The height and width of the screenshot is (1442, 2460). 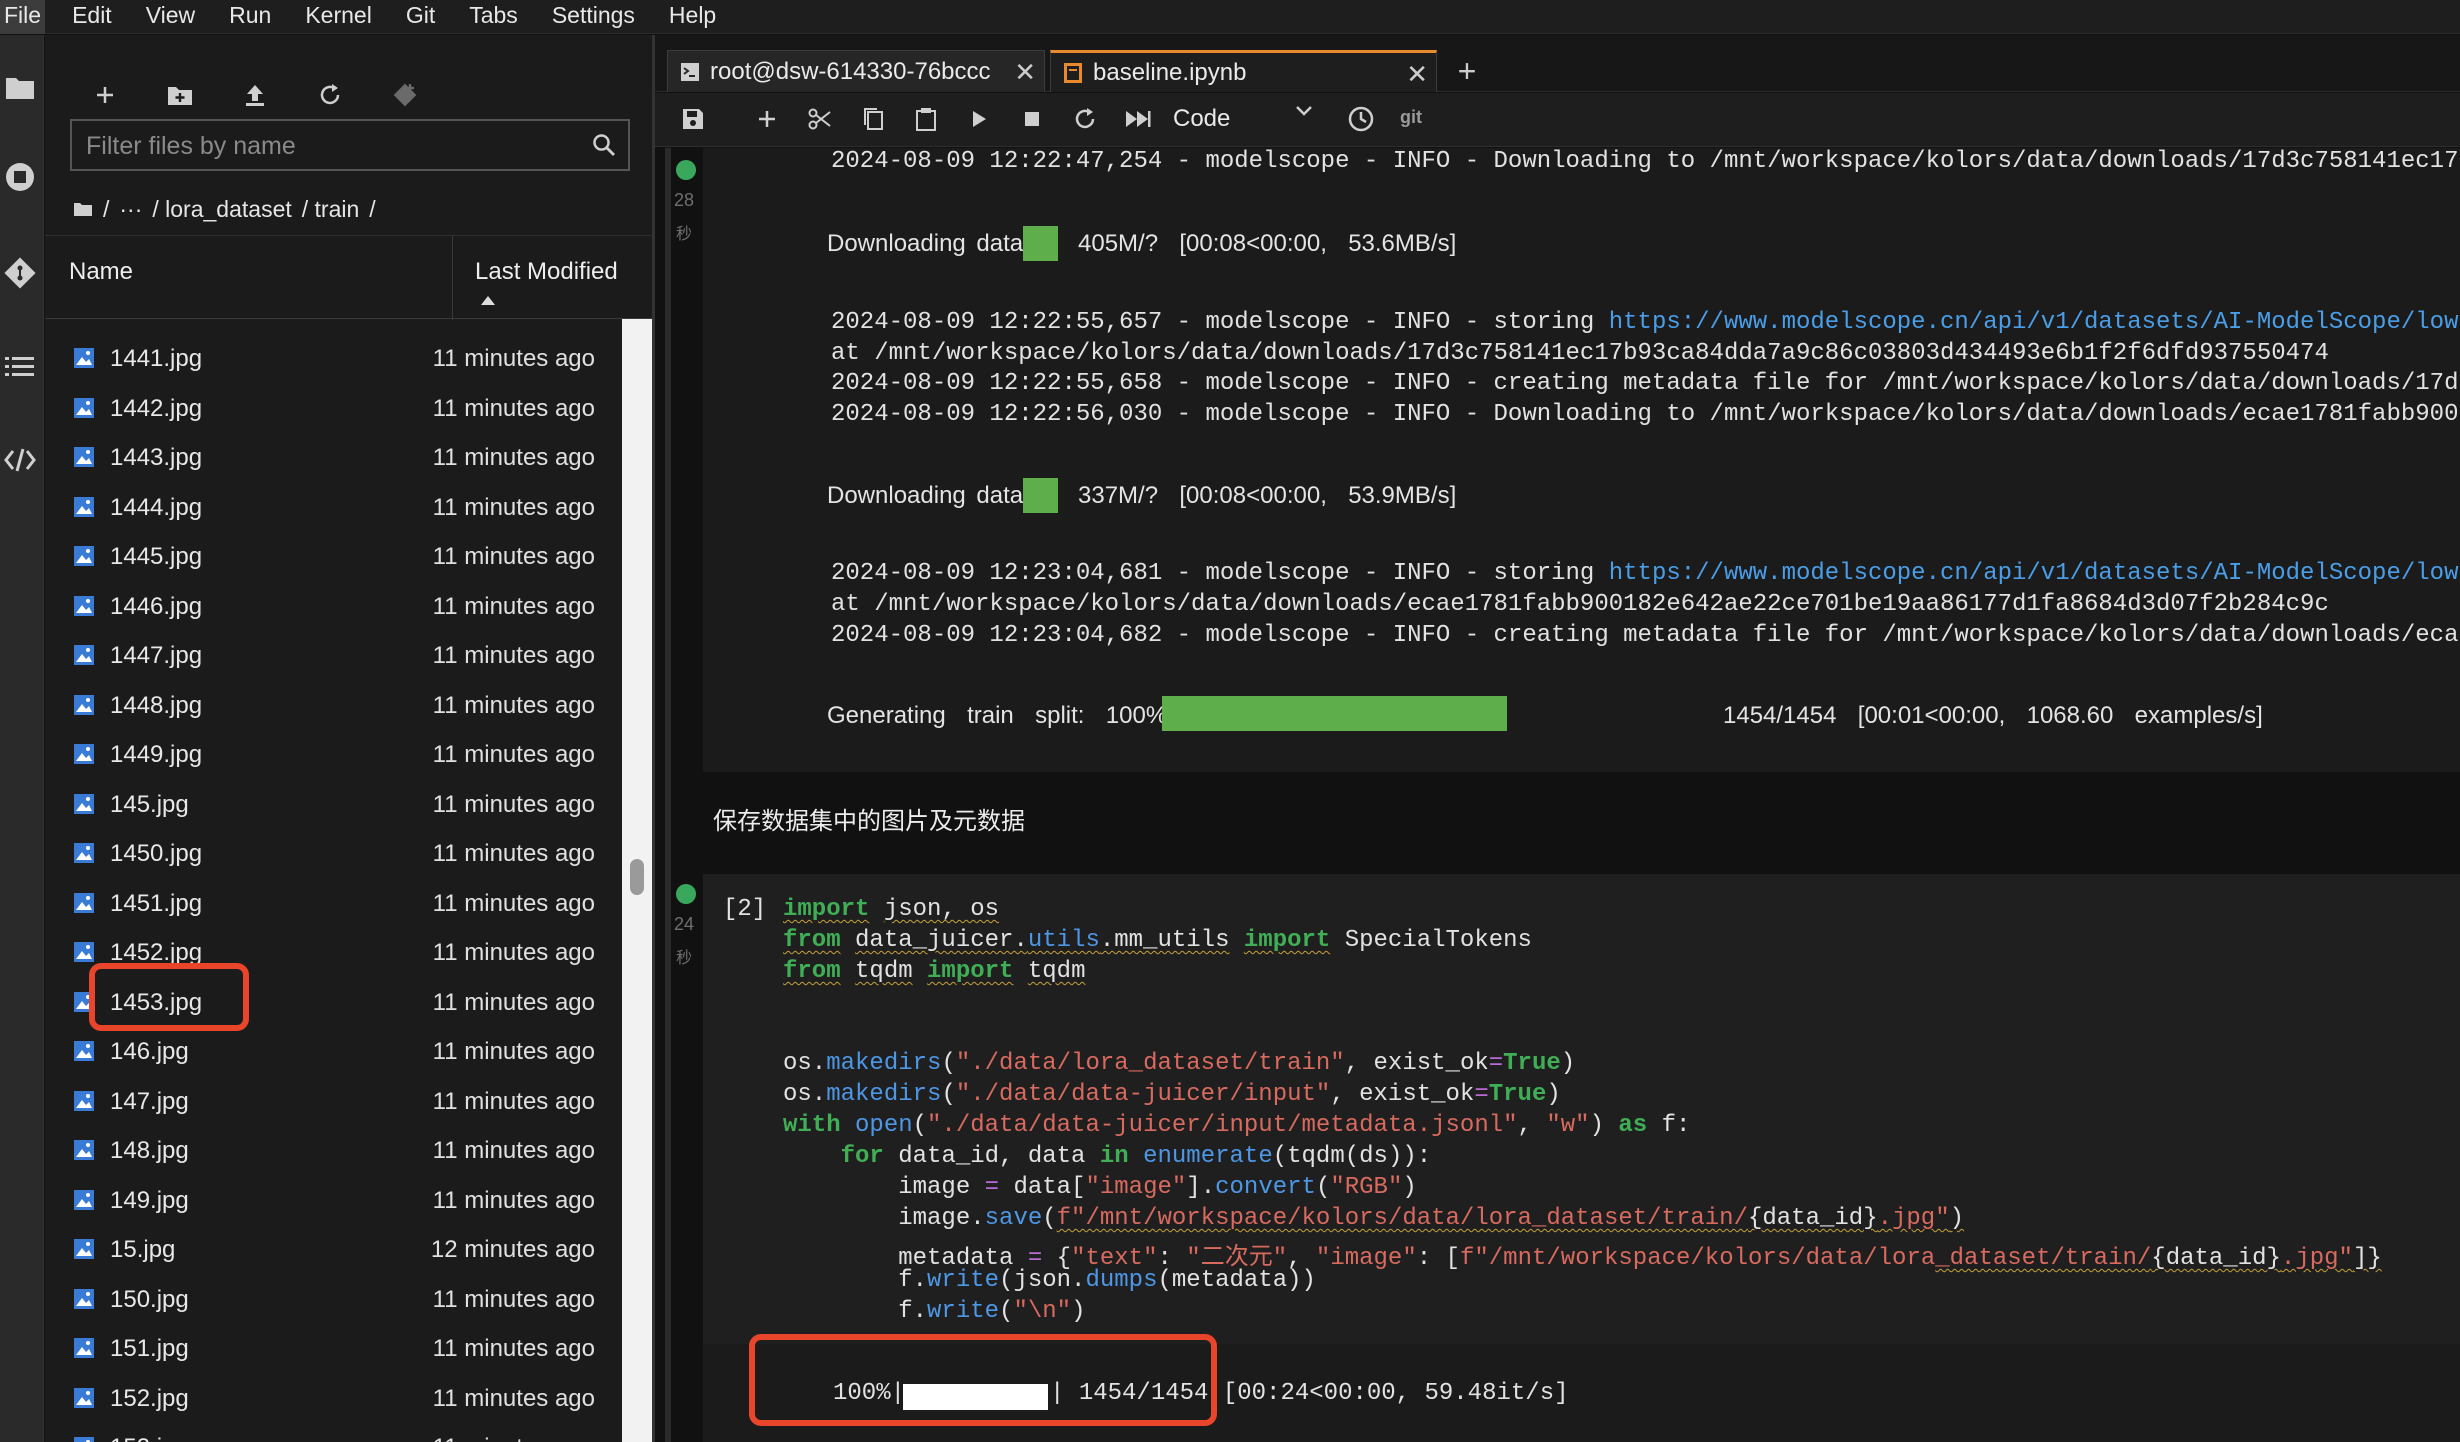 What do you see at coordinates (1361, 119) in the screenshot?
I see `clock-icon` at bounding box center [1361, 119].